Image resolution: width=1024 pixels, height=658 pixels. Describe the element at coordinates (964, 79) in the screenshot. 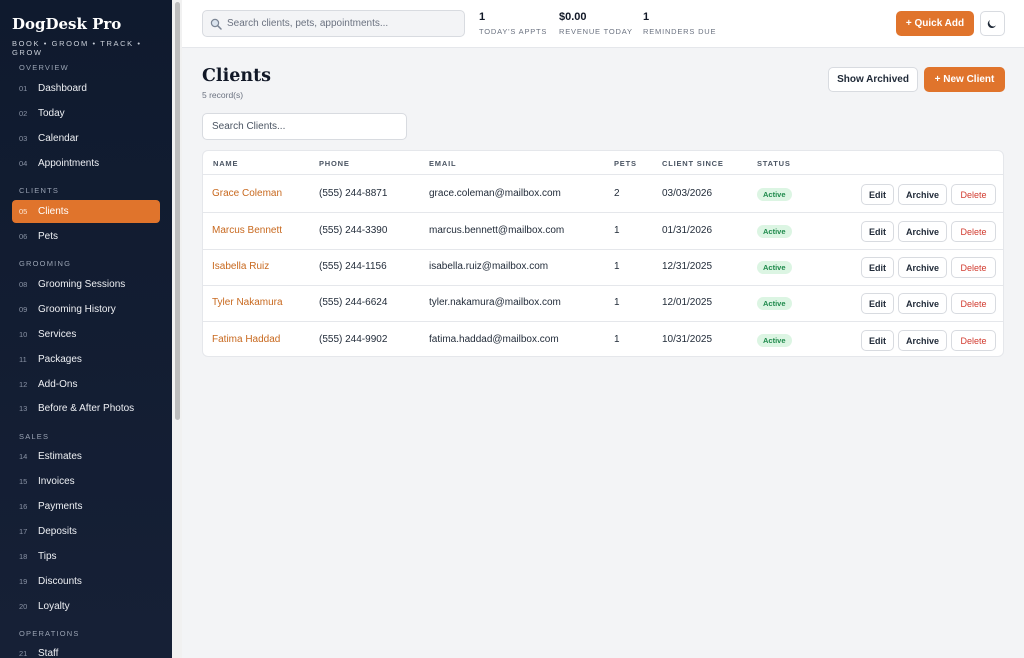

I see `new-client-button: + New Client` at that location.